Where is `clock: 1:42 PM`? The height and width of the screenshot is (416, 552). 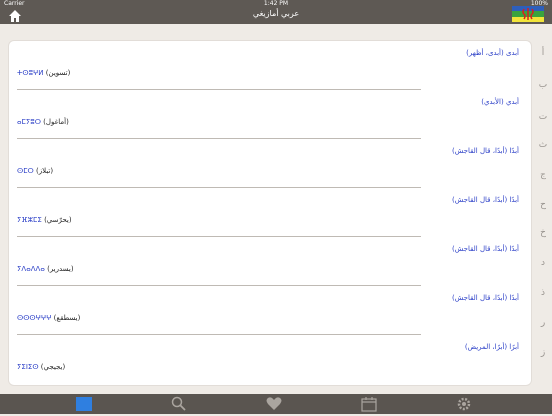
clock: 1:42 PM is located at coordinates (276, 3).